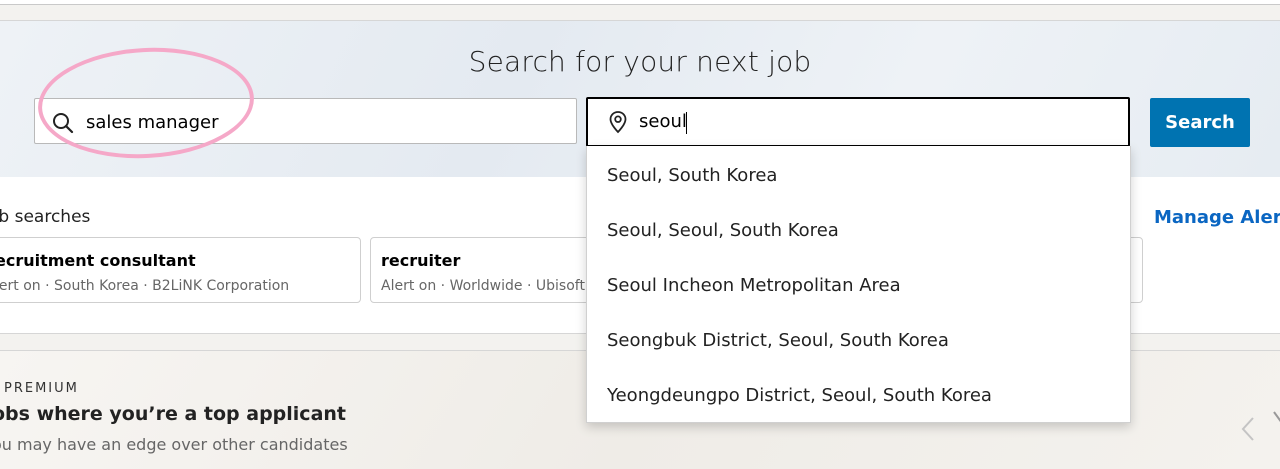 The width and height of the screenshot is (1280, 469). Describe the element at coordinates (45, 217) in the screenshot. I see `recent-searches-heading: ob searches` at that location.